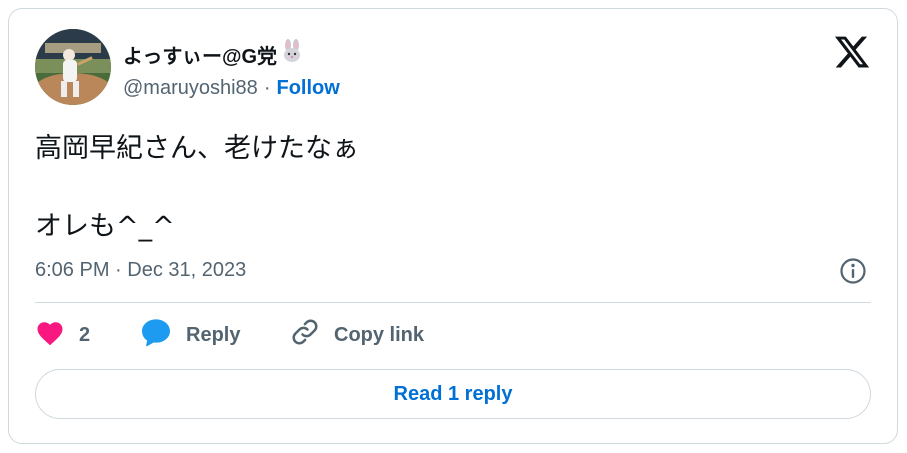 This screenshot has width=907, height=453. I want to click on tweet-text-line-2: オレも^_^, so click(105, 226).